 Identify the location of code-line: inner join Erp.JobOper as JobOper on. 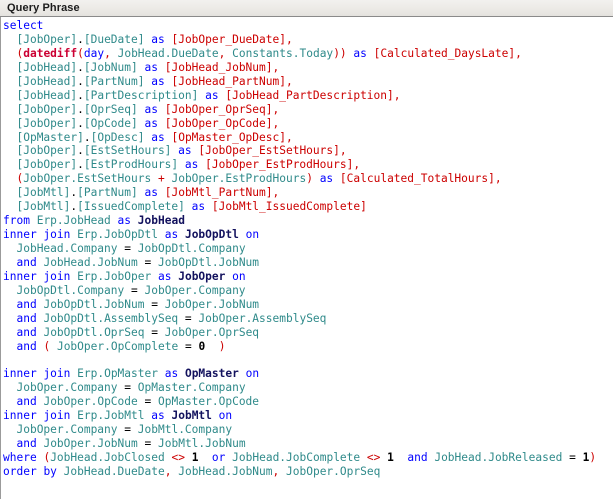
(308, 277).